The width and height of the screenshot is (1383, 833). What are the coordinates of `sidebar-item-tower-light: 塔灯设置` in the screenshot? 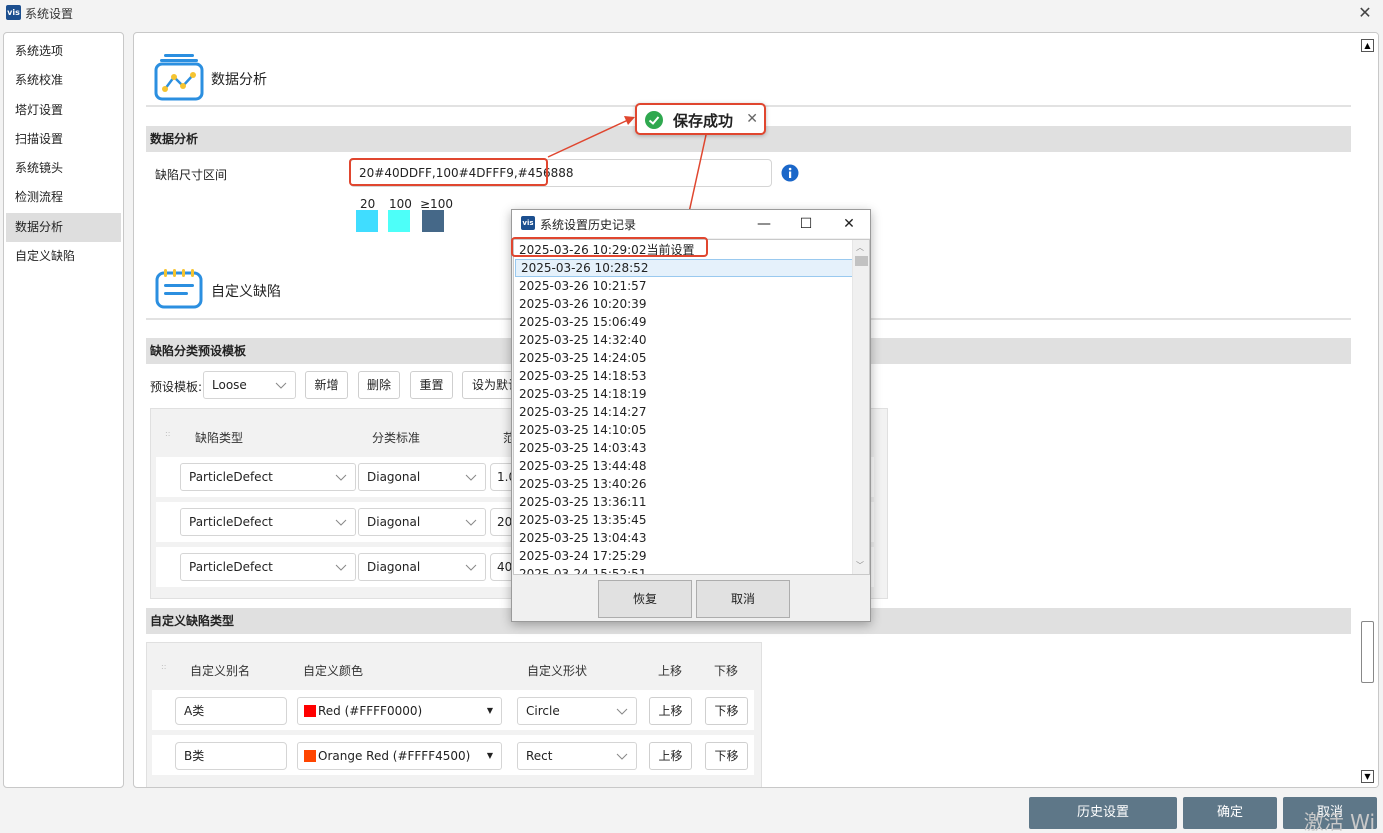 It's located at (63, 110).